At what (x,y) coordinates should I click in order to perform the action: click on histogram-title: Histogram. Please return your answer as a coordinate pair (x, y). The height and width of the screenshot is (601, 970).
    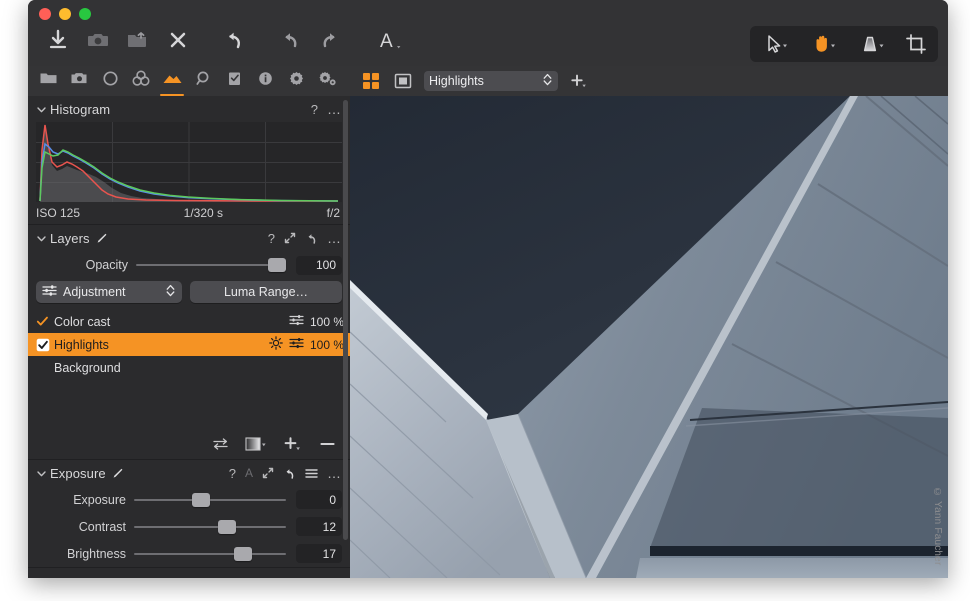
    Looking at the image, I should click on (80, 109).